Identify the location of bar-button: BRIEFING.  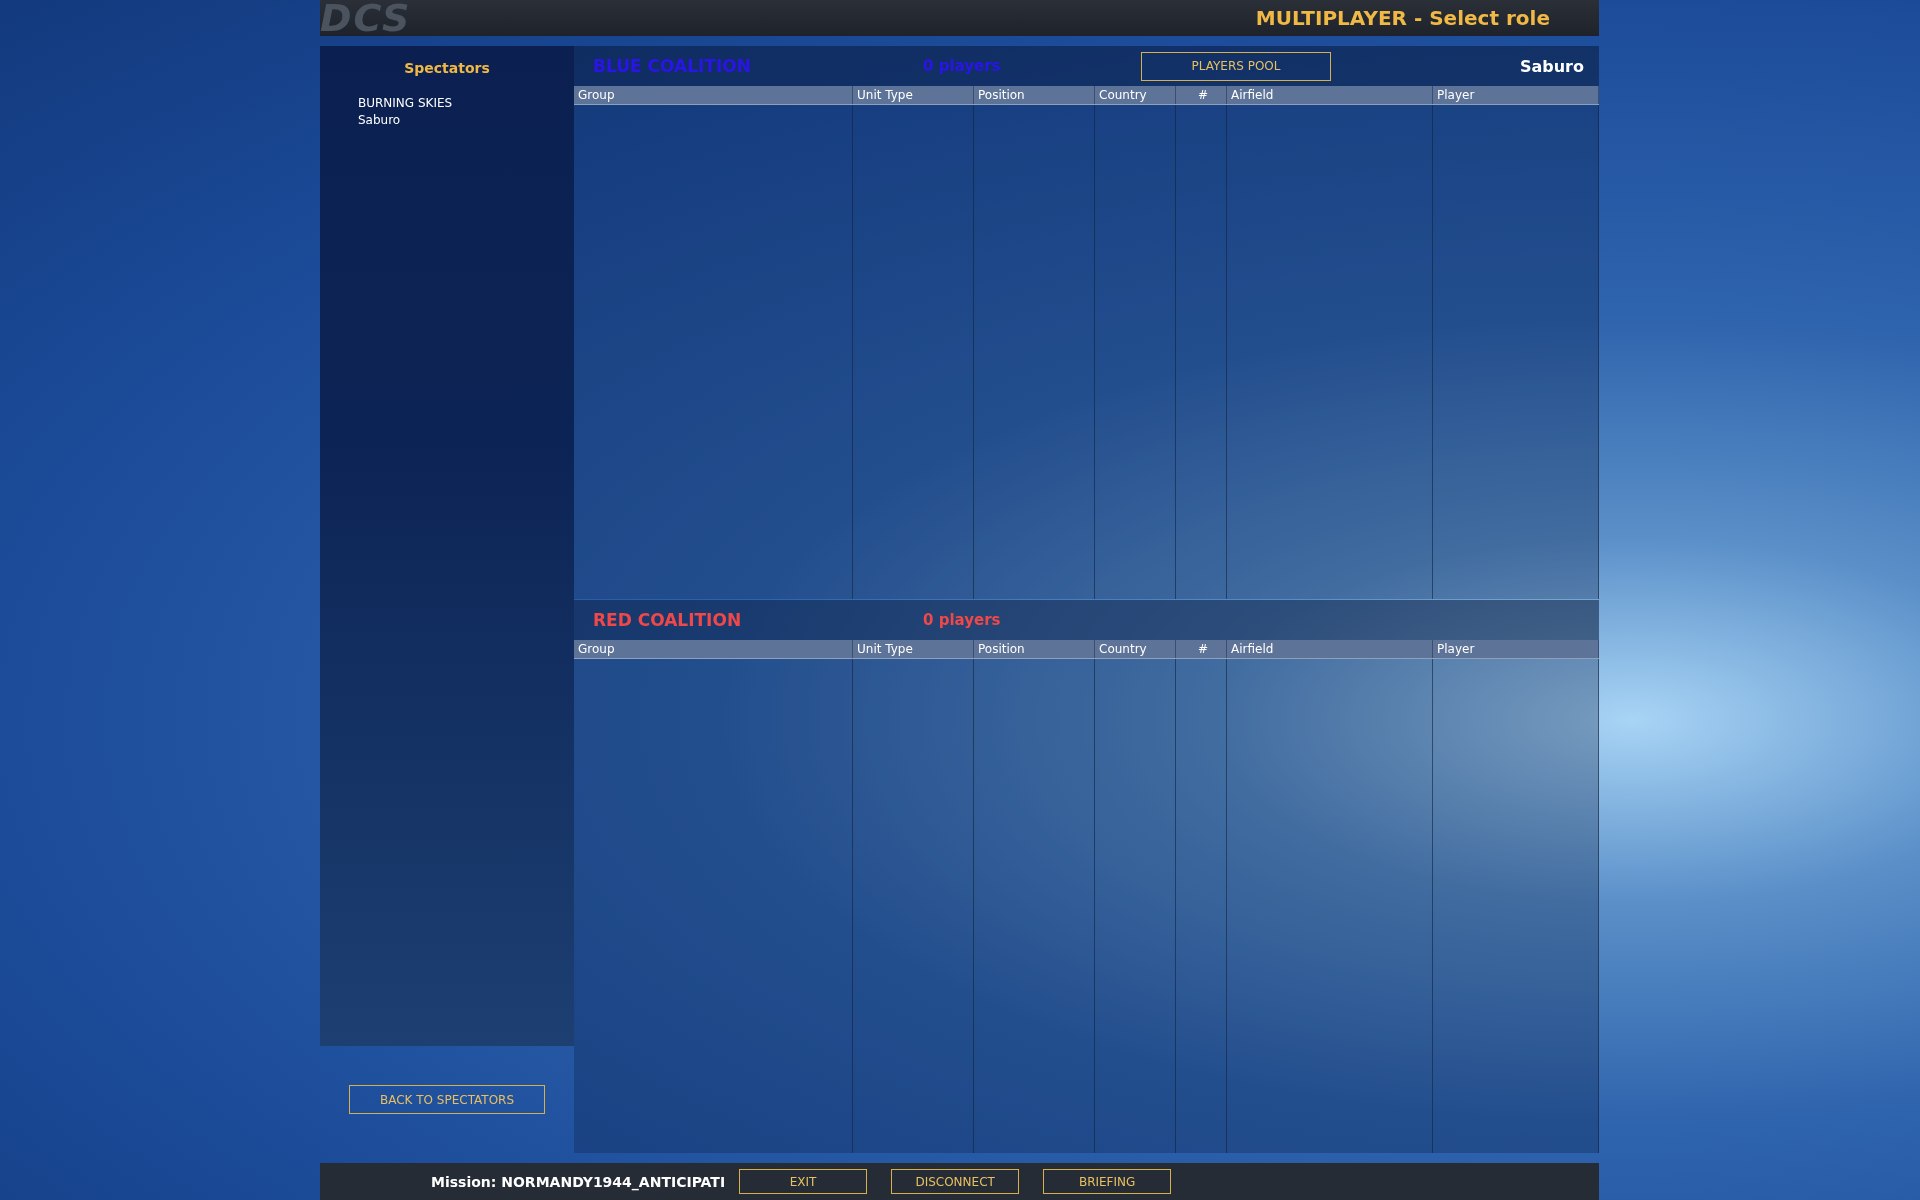
(1107, 1181).